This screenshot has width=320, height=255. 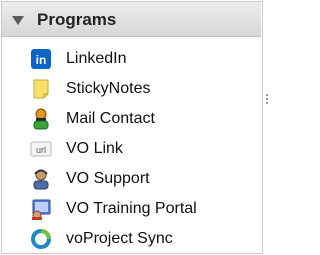 What do you see at coordinates (18, 20) in the screenshot?
I see `collapse-triangle-icon` at bounding box center [18, 20].